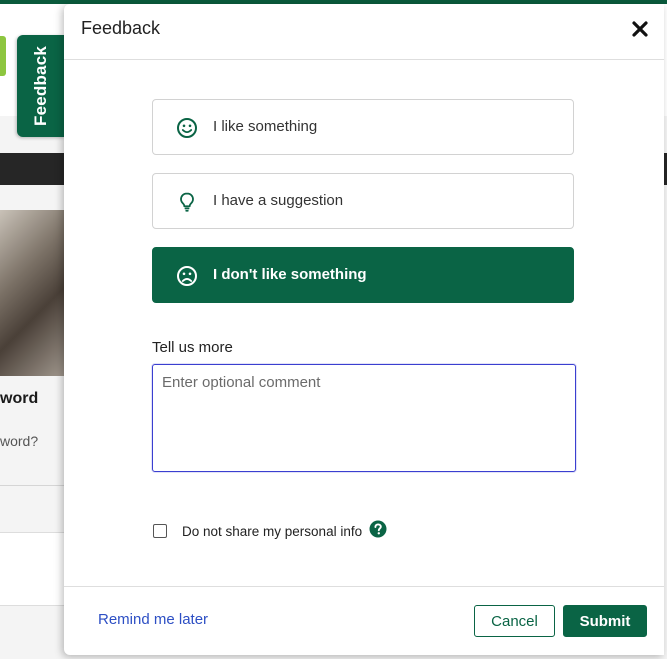  Describe the element at coordinates (265, 126) in the screenshot. I see `option-label: I like something` at that location.